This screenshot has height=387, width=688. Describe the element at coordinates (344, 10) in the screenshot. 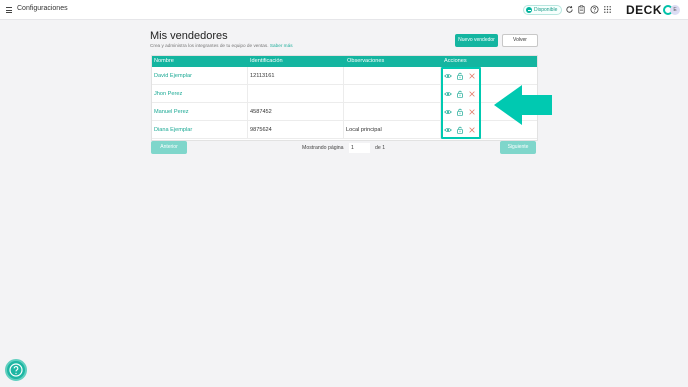

I see `top-bar: Configuraciones Disponible DECK E` at that location.